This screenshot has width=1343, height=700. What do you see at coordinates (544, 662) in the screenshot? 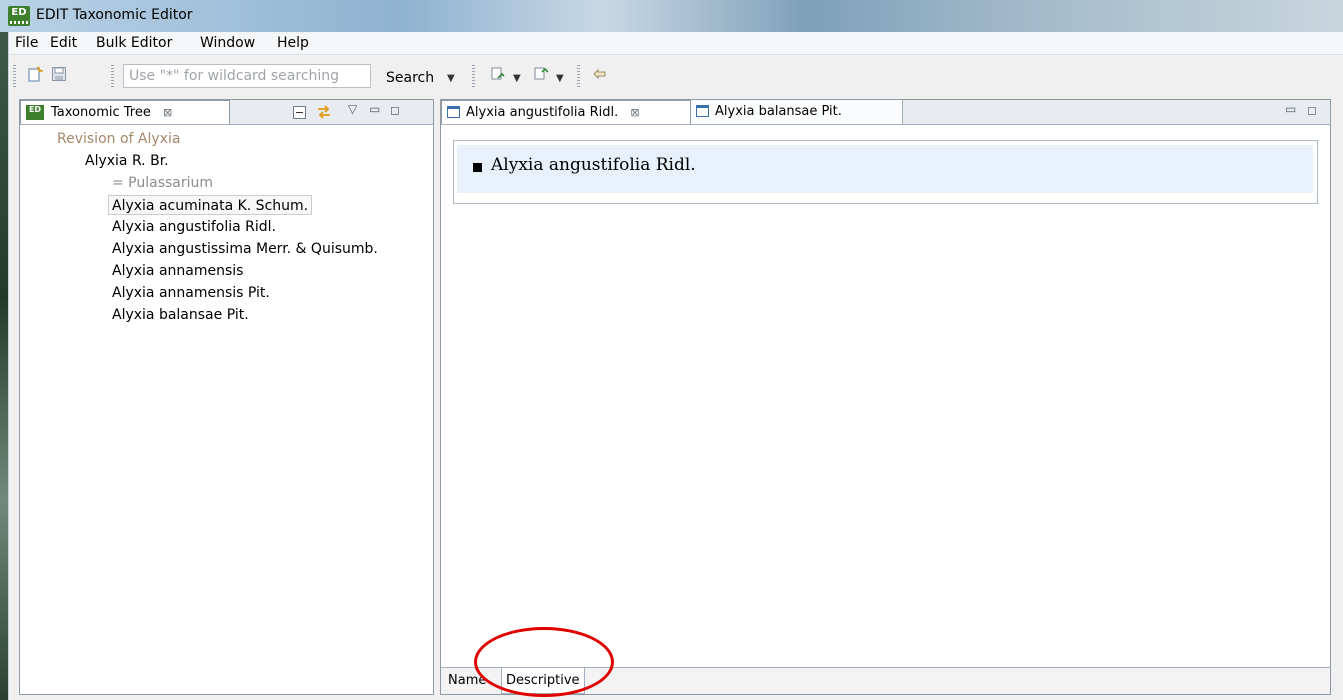
I see `highlight-circle-annotation` at bounding box center [544, 662].